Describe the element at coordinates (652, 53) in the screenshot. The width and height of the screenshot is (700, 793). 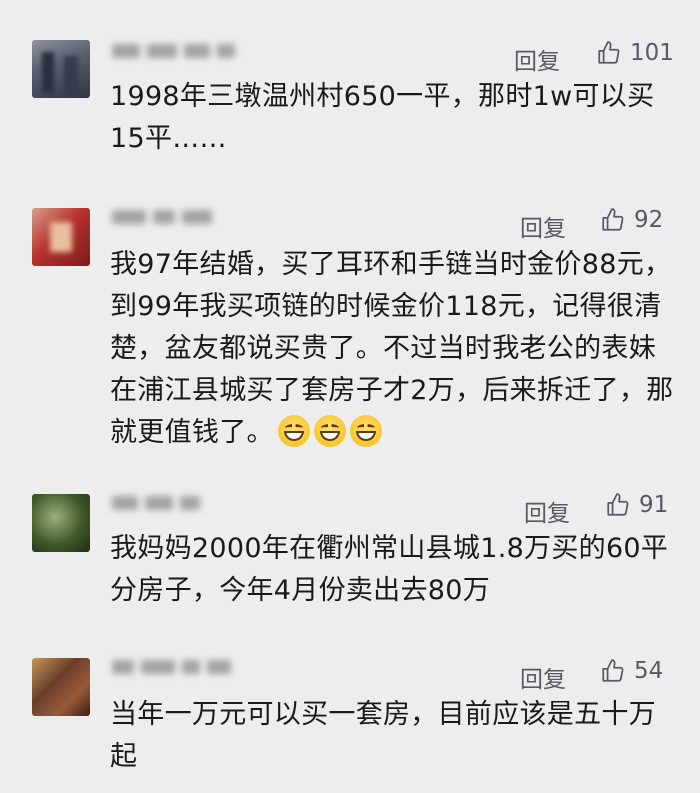
I see `like-count: 101` at that location.